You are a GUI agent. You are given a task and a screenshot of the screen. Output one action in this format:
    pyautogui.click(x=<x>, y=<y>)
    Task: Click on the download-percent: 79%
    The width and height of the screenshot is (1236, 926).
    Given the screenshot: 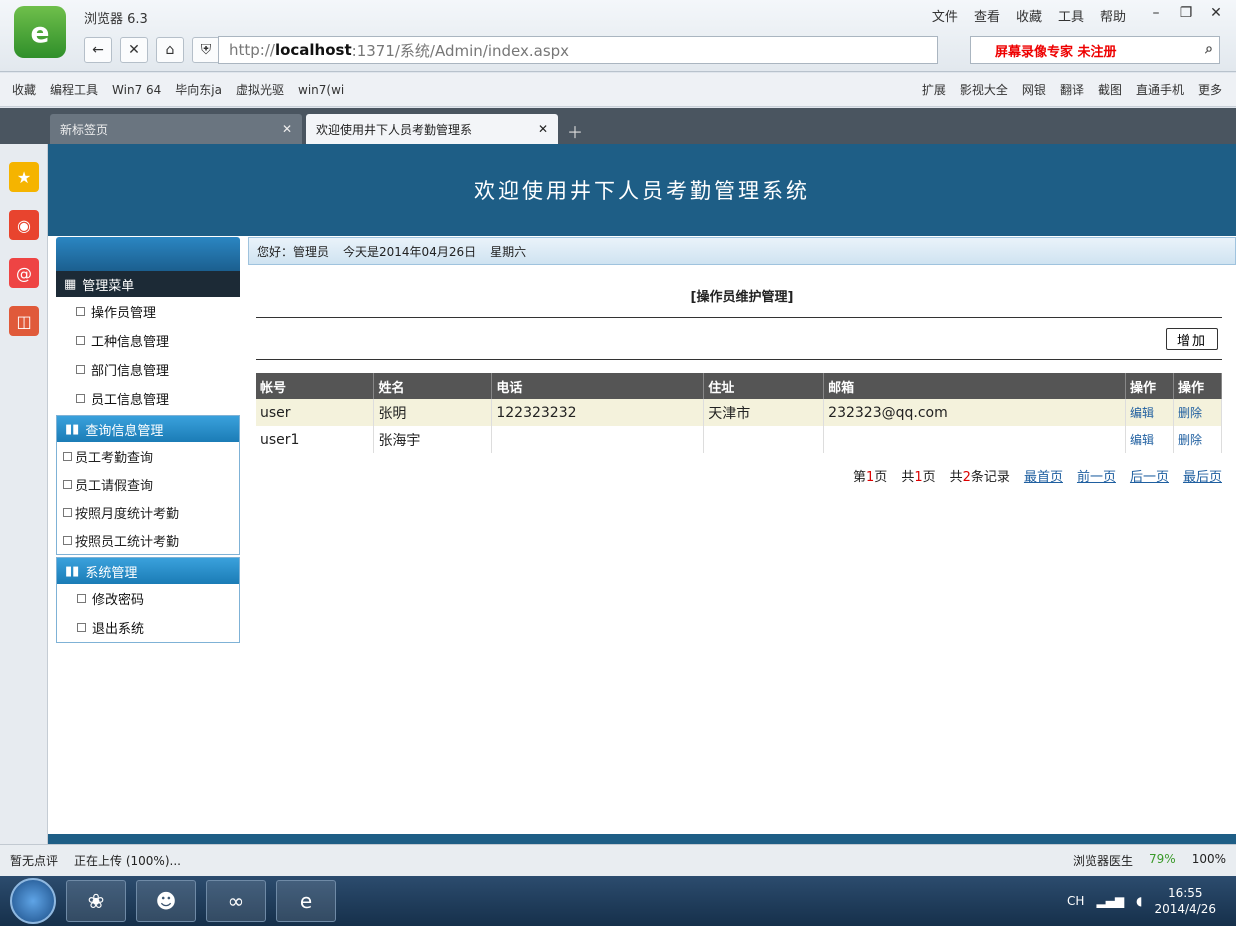 What is the action you would take?
    pyautogui.click(x=1162, y=860)
    